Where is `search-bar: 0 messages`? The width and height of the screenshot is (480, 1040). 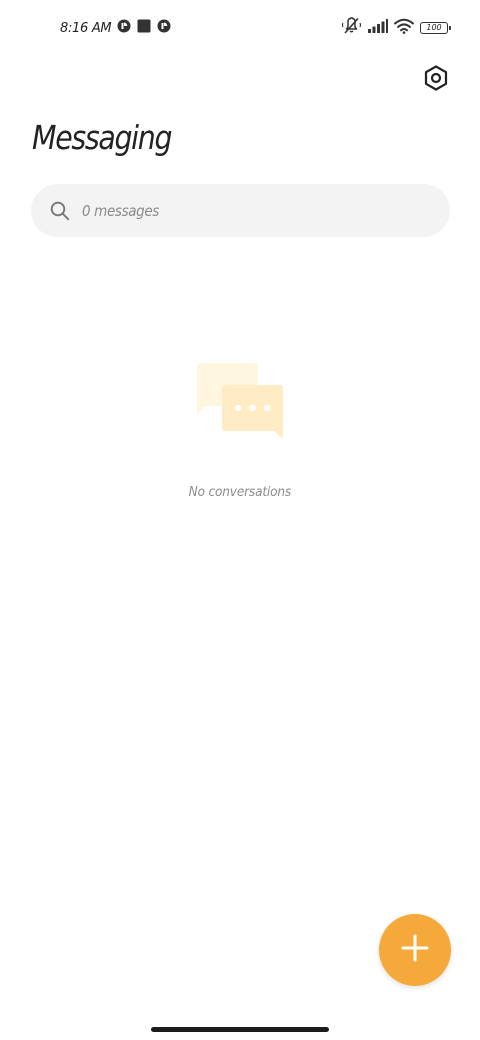 search-bar: 0 messages is located at coordinates (240, 210).